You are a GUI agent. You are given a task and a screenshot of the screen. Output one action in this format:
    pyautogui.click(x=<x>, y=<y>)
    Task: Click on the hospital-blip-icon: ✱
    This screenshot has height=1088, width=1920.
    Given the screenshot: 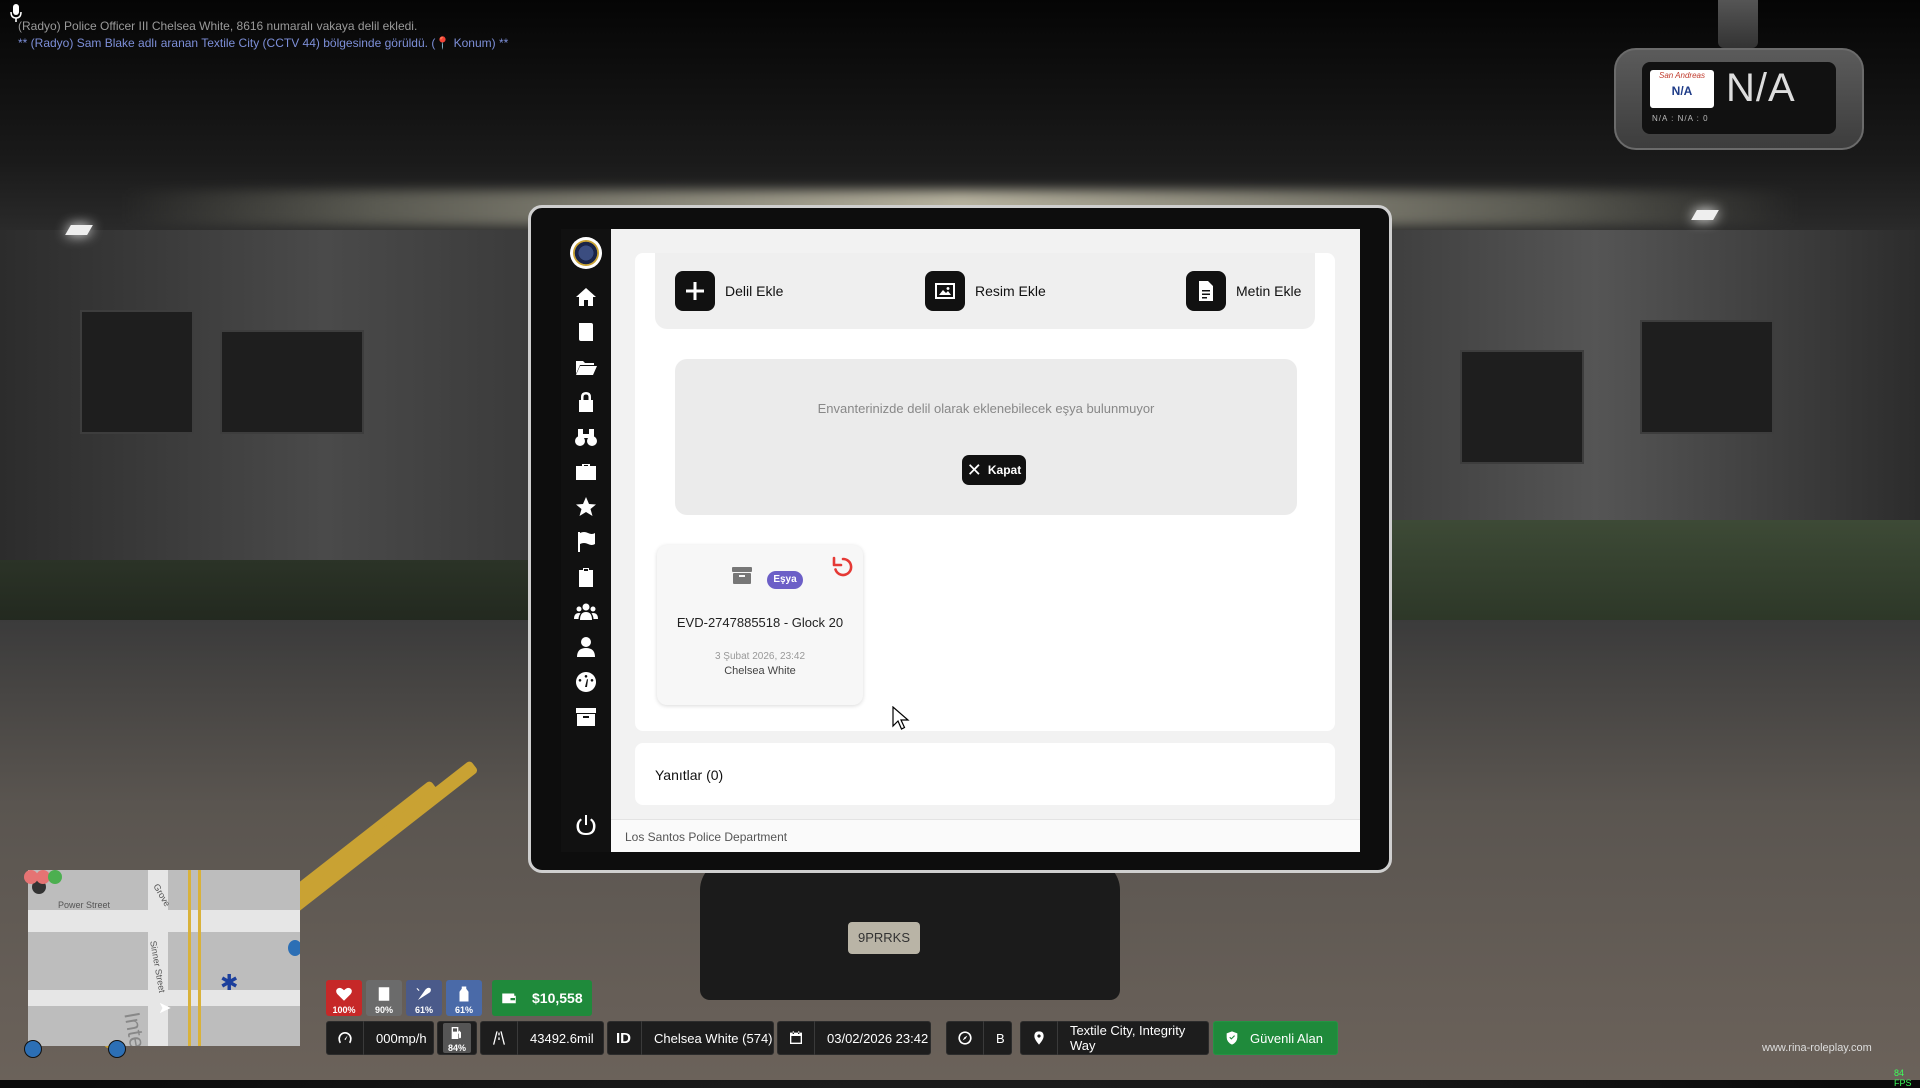 What is the action you would take?
    pyautogui.click(x=229, y=982)
    